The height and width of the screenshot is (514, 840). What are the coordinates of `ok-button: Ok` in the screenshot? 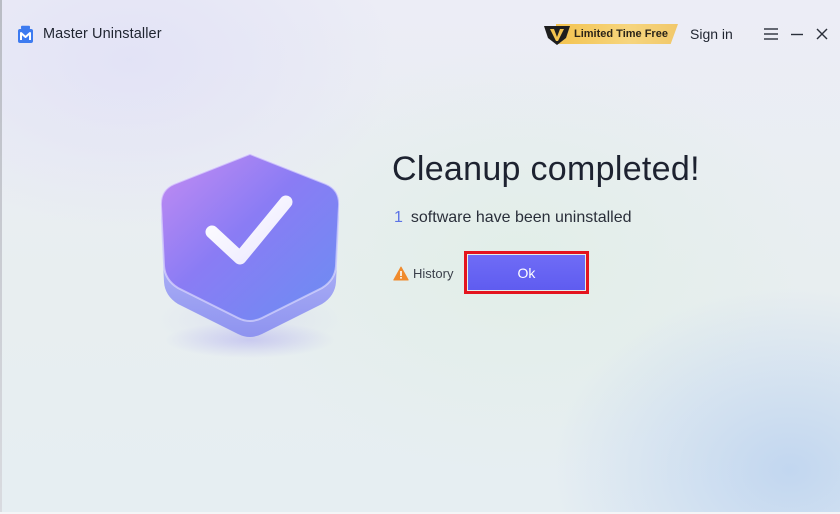 It's located at (526, 272).